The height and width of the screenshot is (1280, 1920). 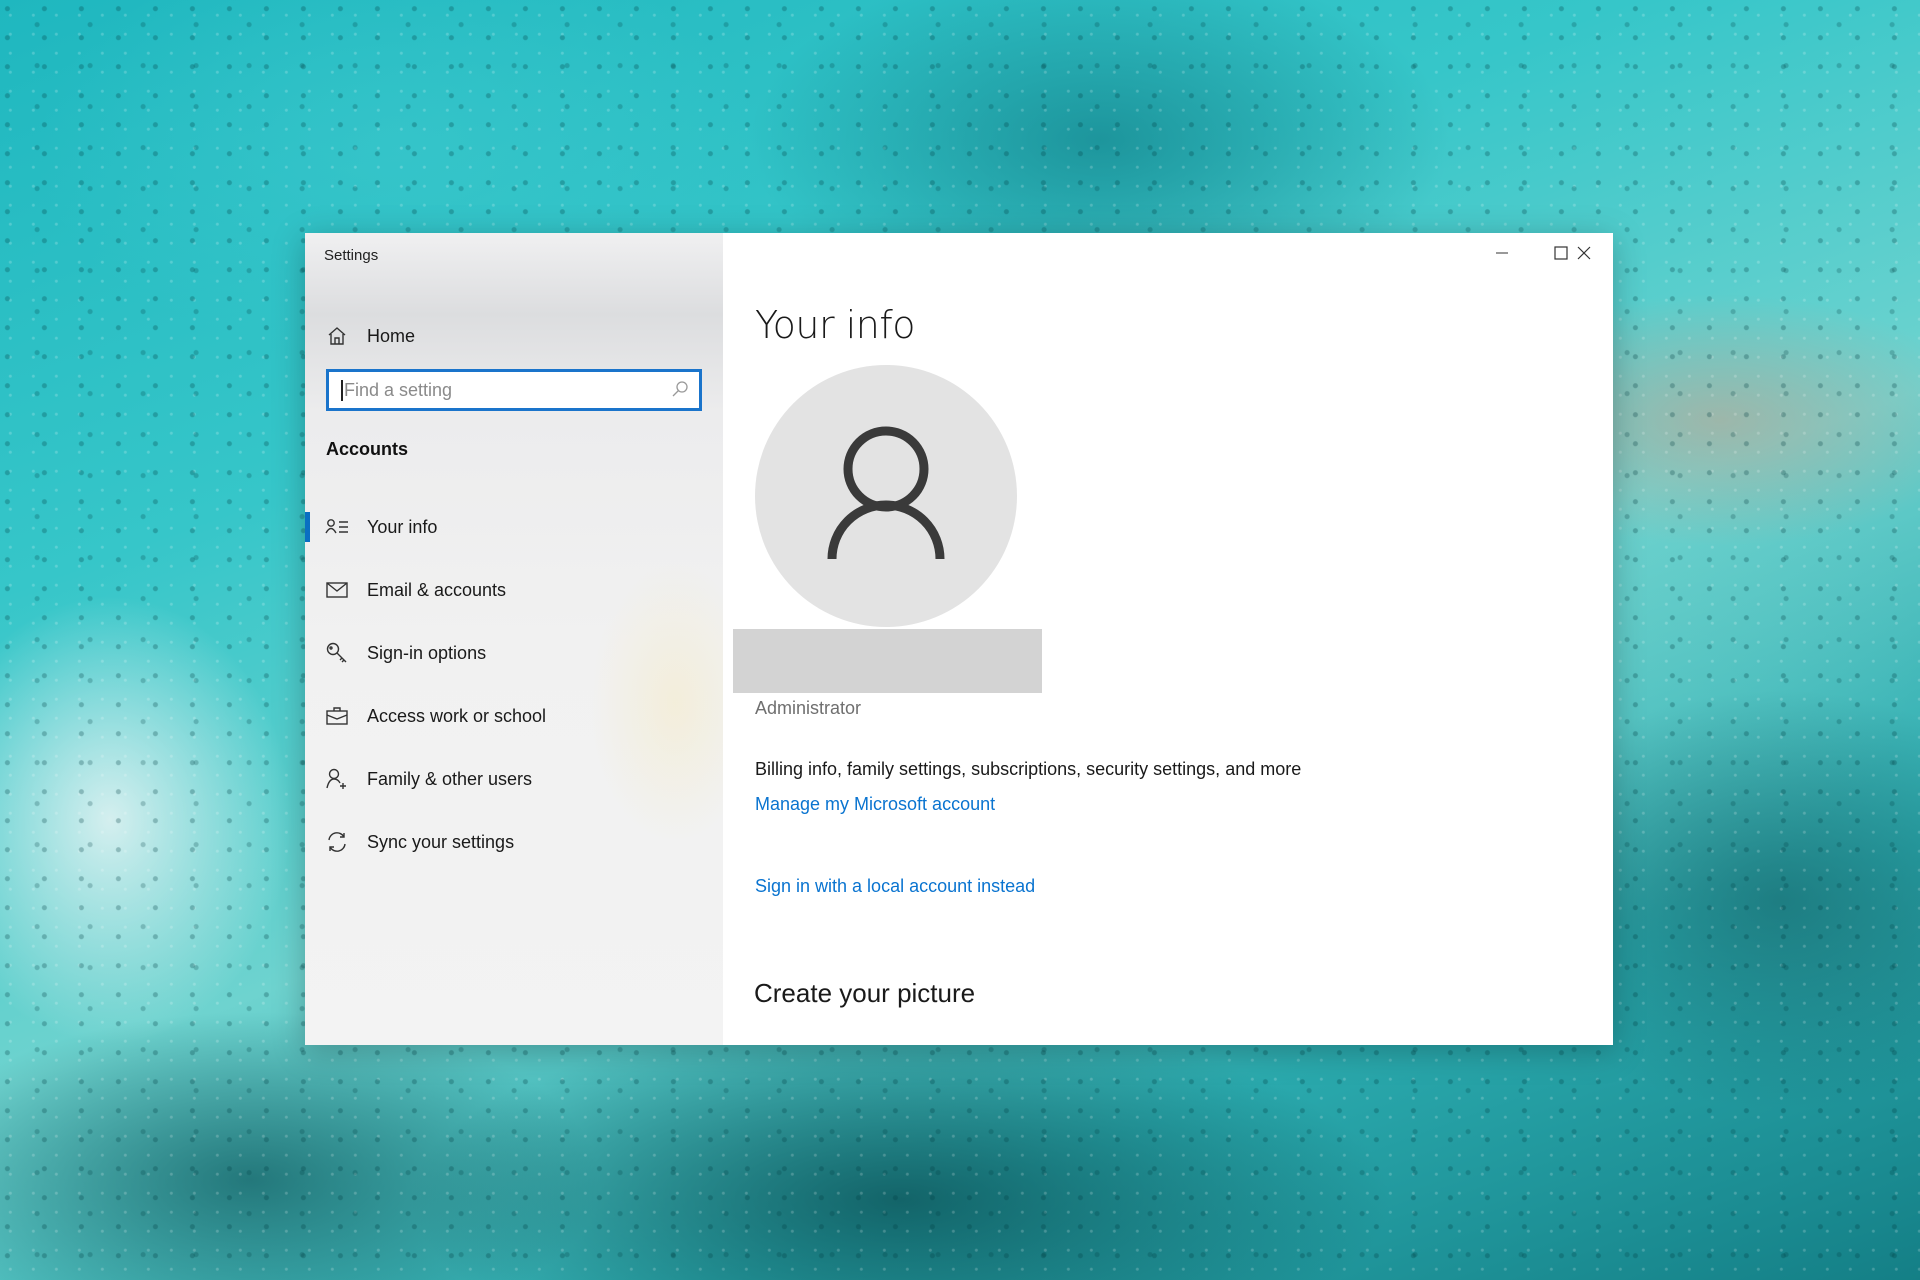 I want to click on avatar, so click(x=886, y=496).